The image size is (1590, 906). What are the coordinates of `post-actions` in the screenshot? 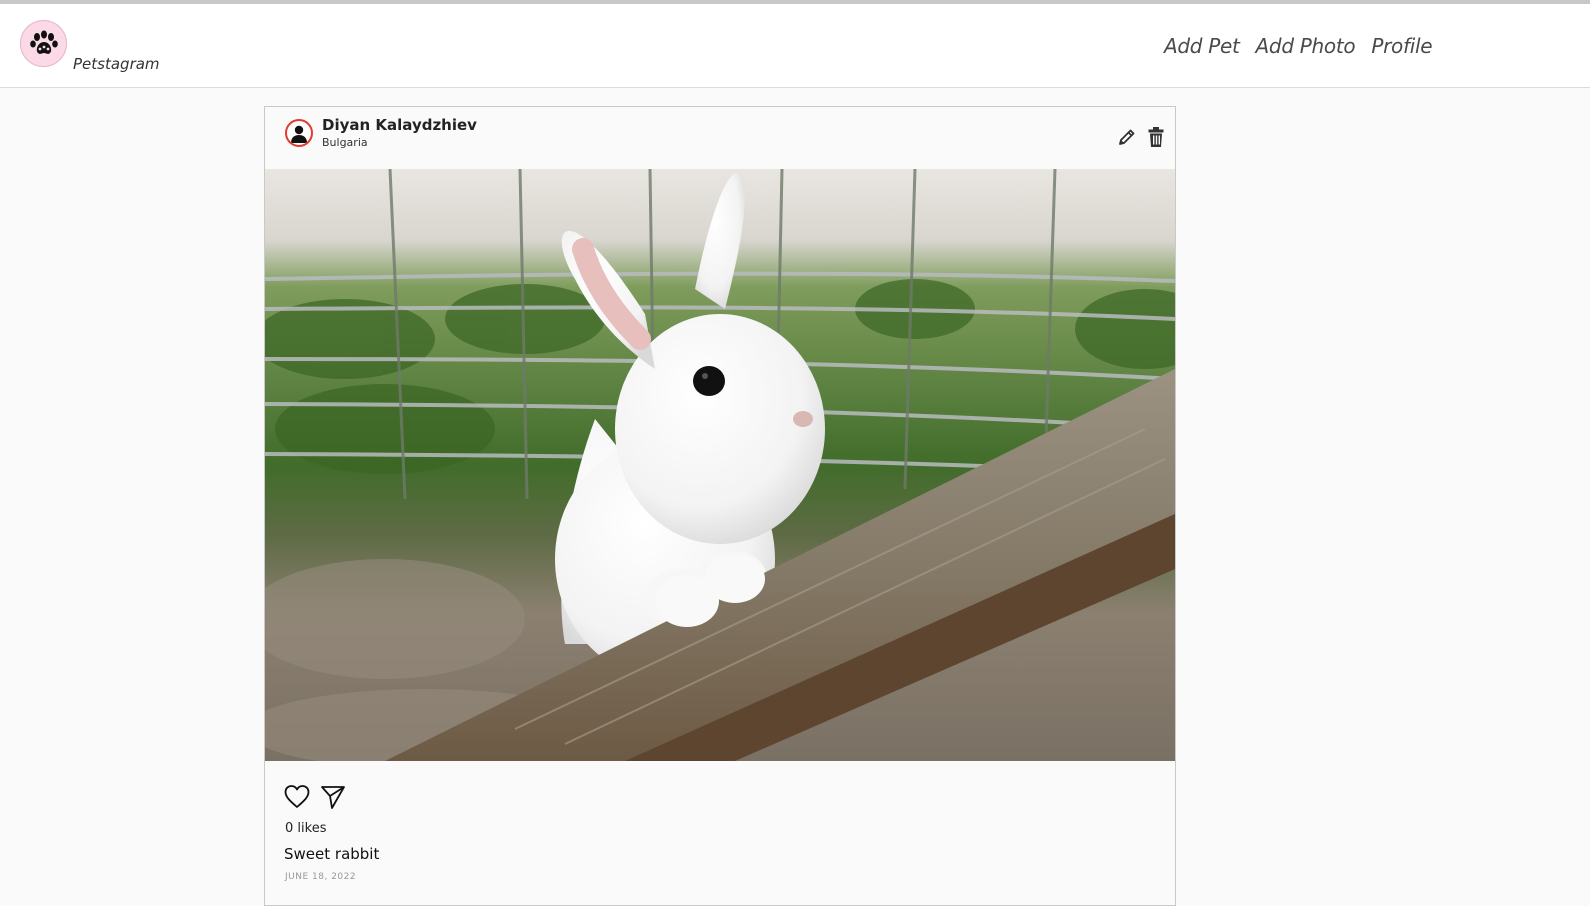 It's located at (315, 797).